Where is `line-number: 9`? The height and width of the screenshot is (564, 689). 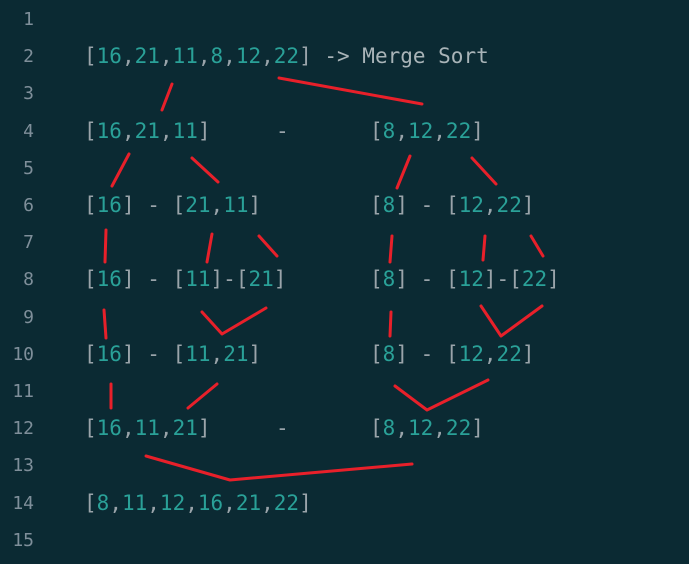 line-number: 9 is located at coordinates (28, 317).